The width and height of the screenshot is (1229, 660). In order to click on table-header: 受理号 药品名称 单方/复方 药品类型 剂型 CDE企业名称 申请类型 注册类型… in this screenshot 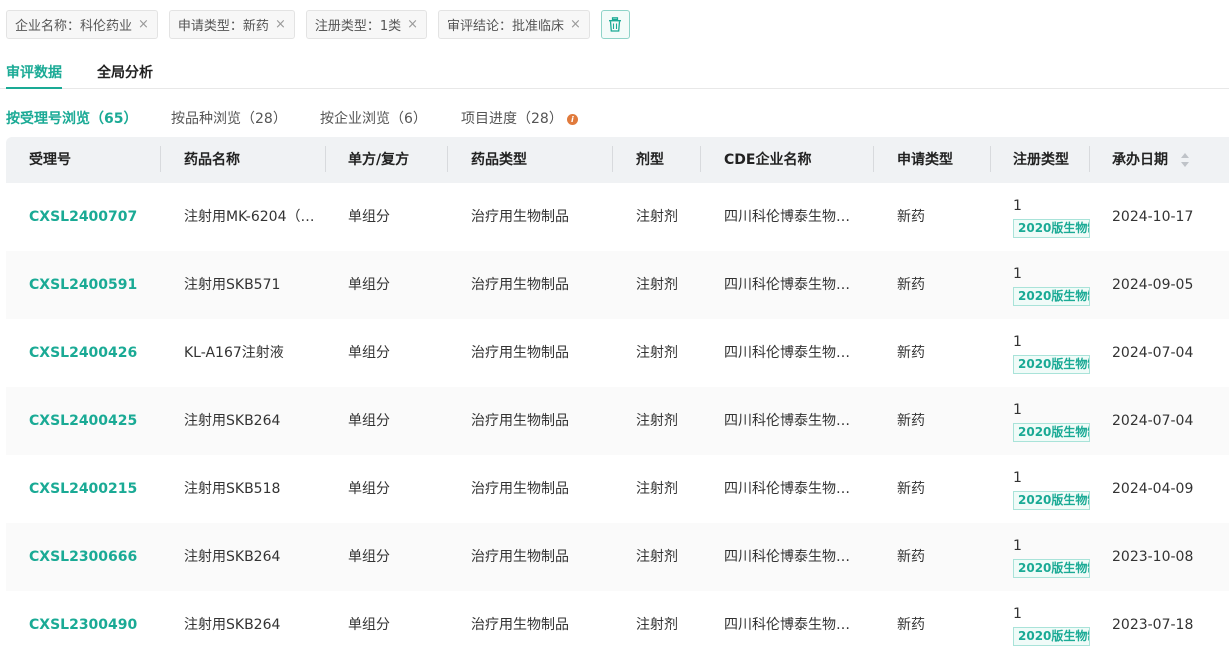, I will do `click(617, 160)`.